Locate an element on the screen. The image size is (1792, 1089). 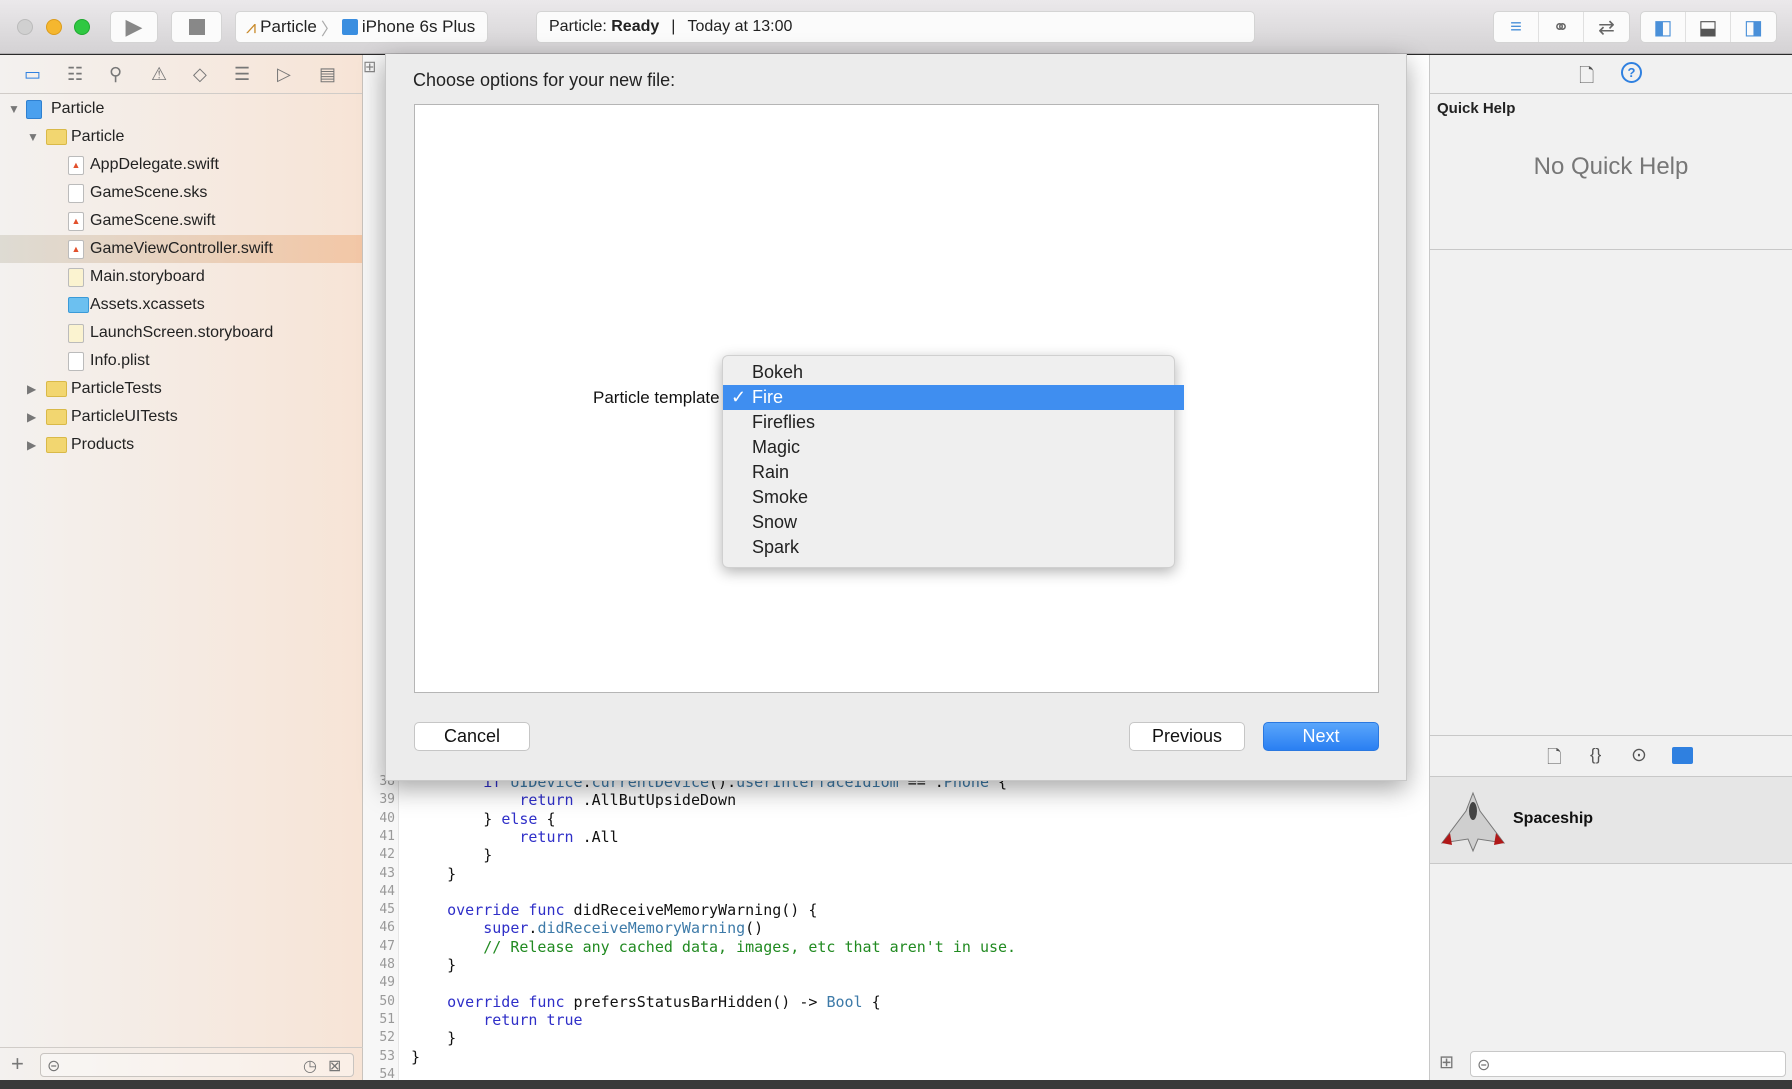
object-library-icon: ⊙ is located at coordinates (1639, 755).